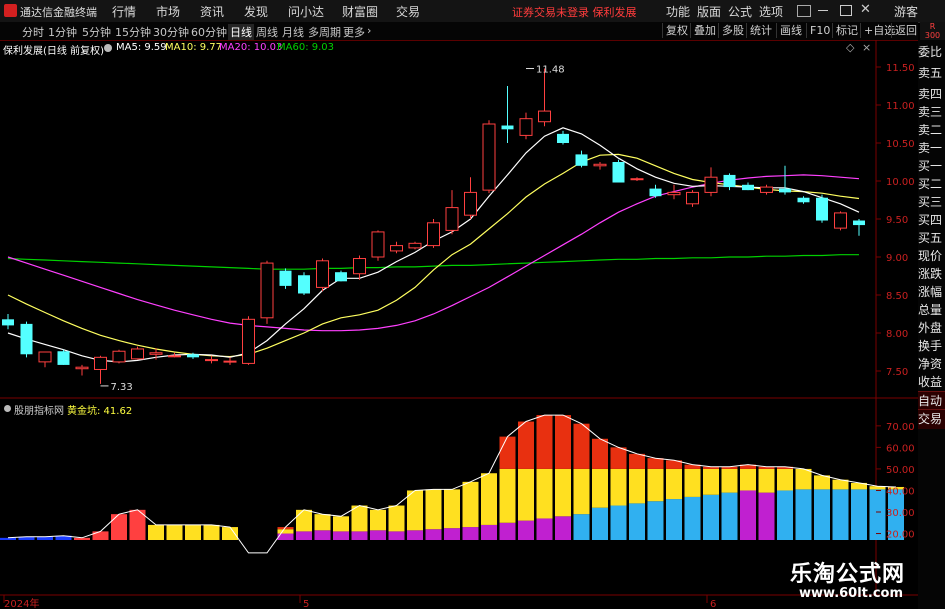 The image size is (945, 609). I want to click on indicator-bar-red, so click(581, 446).